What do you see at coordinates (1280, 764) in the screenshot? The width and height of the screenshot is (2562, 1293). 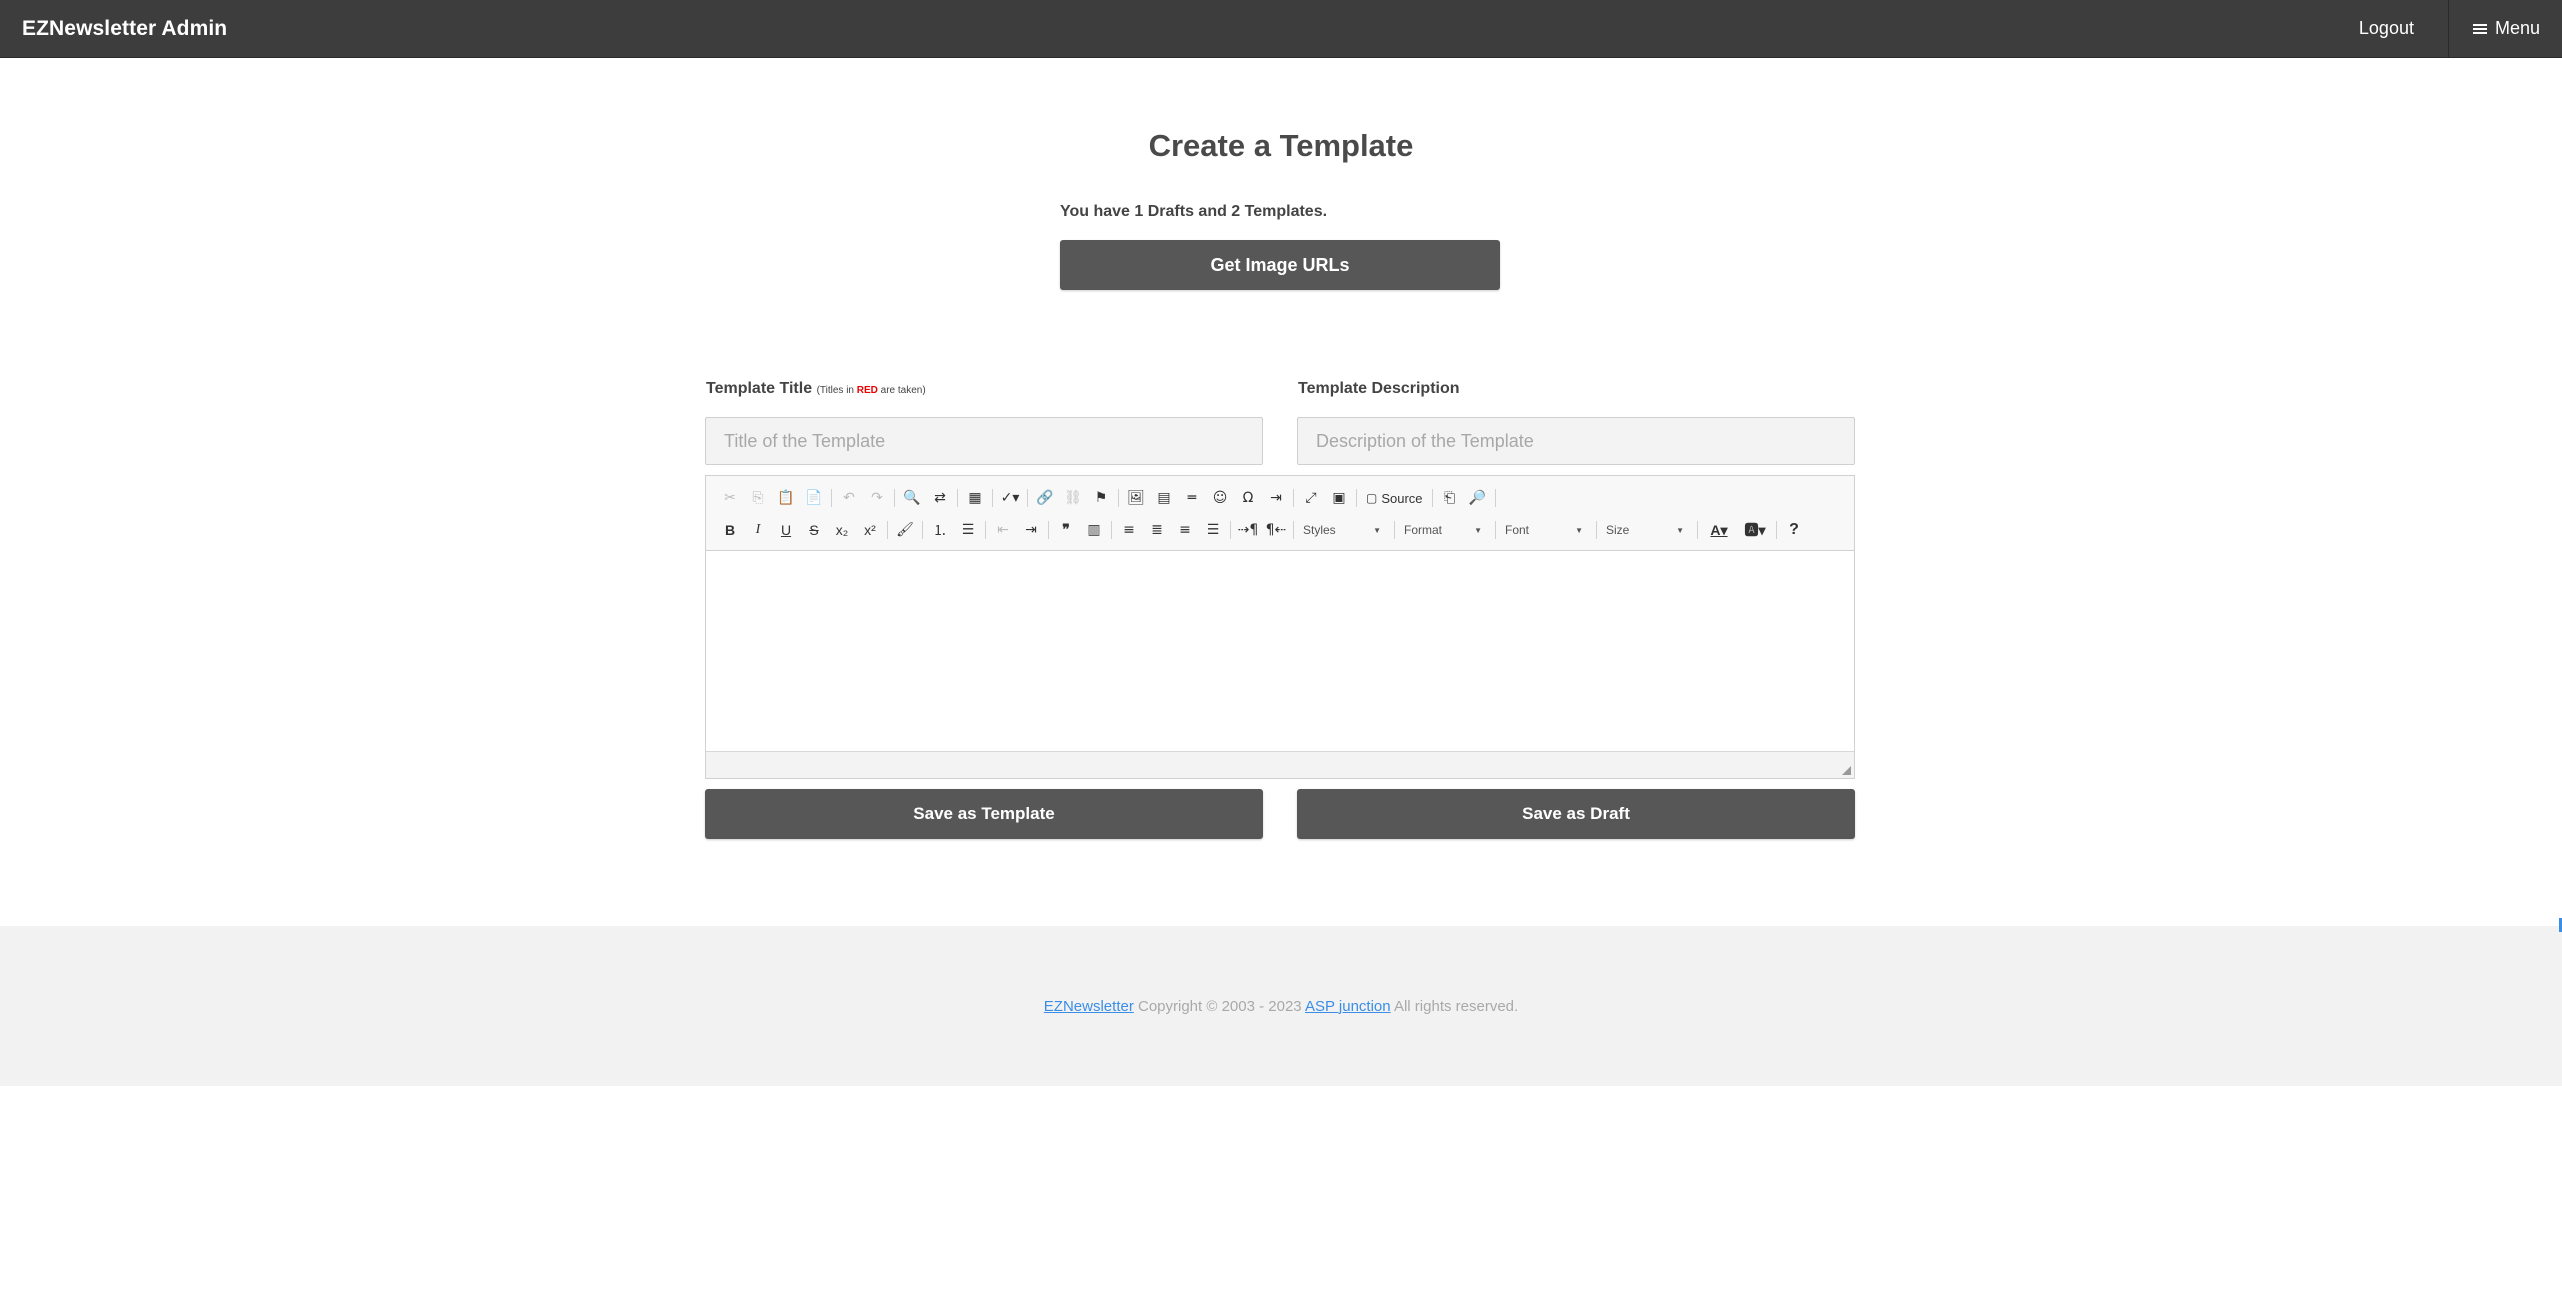 I see `editor-status-bar` at bounding box center [1280, 764].